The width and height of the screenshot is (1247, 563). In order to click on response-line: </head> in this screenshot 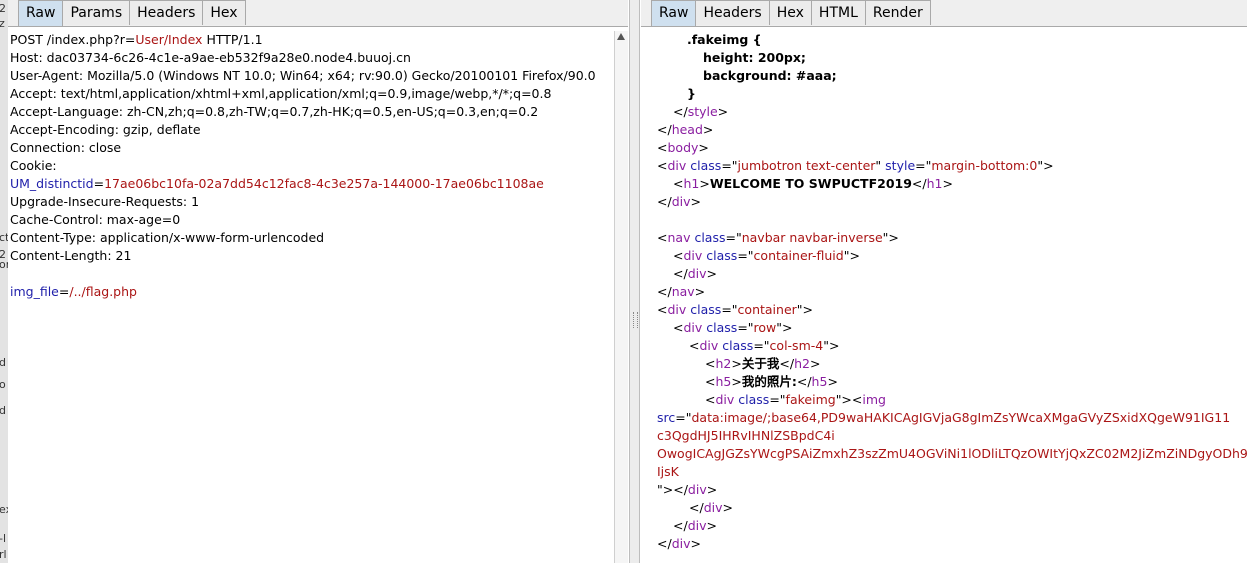, I will do `click(944, 130)`.